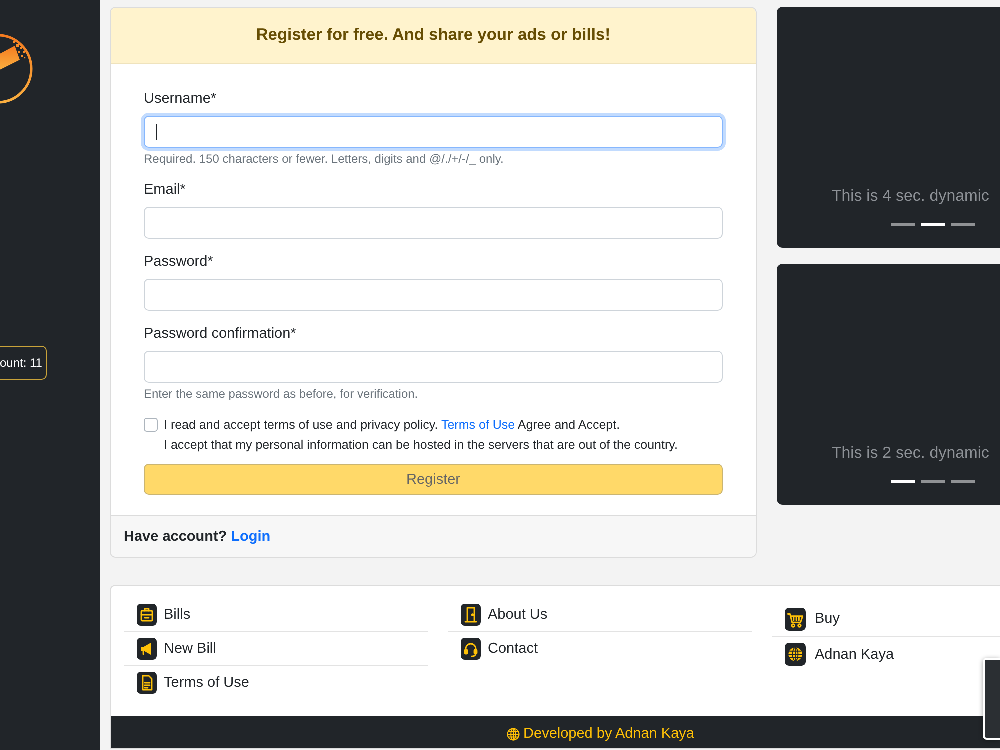  What do you see at coordinates (910, 197) in the screenshot?
I see `carousel-caption: This is 4 sec. dynamic` at bounding box center [910, 197].